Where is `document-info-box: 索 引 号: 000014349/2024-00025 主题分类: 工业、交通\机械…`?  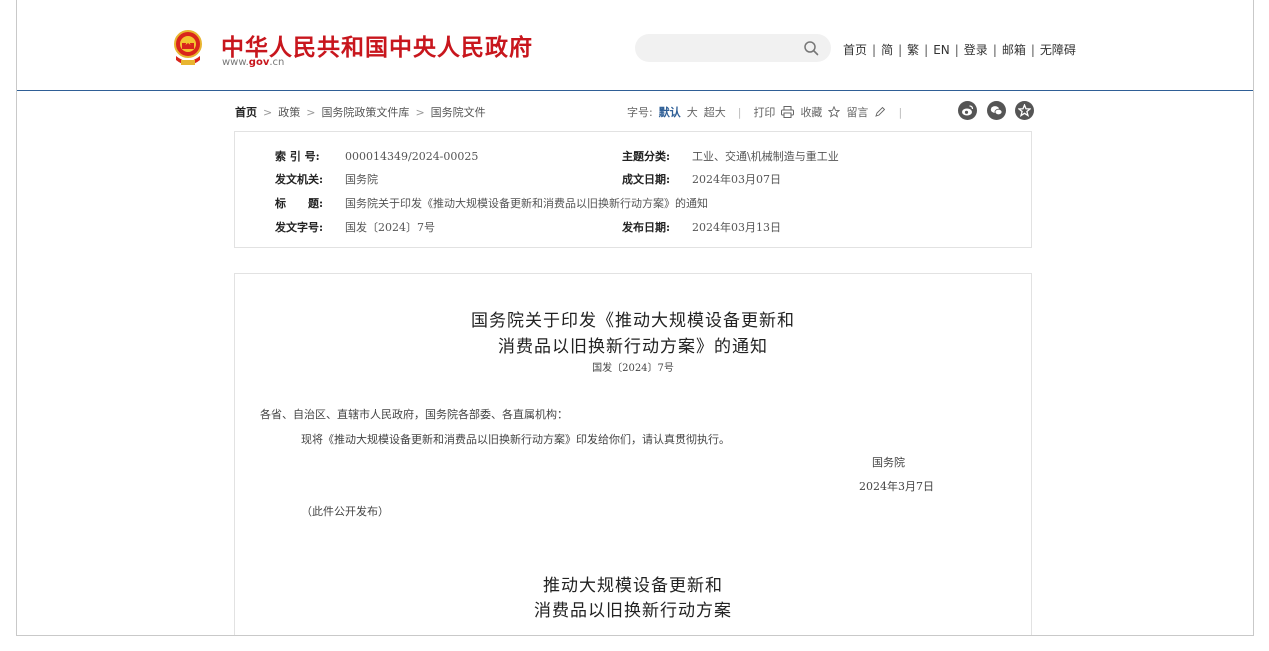
document-info-box: 索 引 号: 000014349/2024-00025 主题分类: 工业、交通\机械… is located at coordinates (633, 189).